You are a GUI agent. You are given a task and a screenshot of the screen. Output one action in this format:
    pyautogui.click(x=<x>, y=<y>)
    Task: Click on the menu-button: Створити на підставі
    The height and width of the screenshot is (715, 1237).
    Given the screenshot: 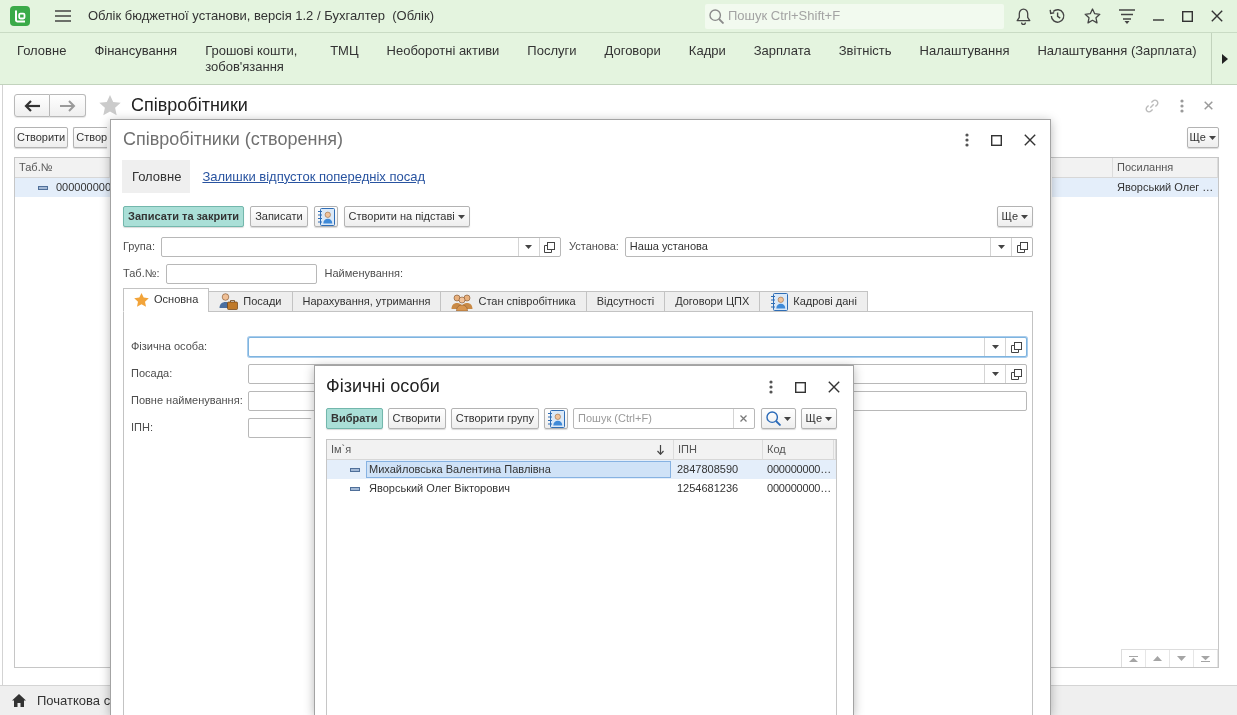 What is the action you would take?
    pyautogui.click(x=406, y=216)
    